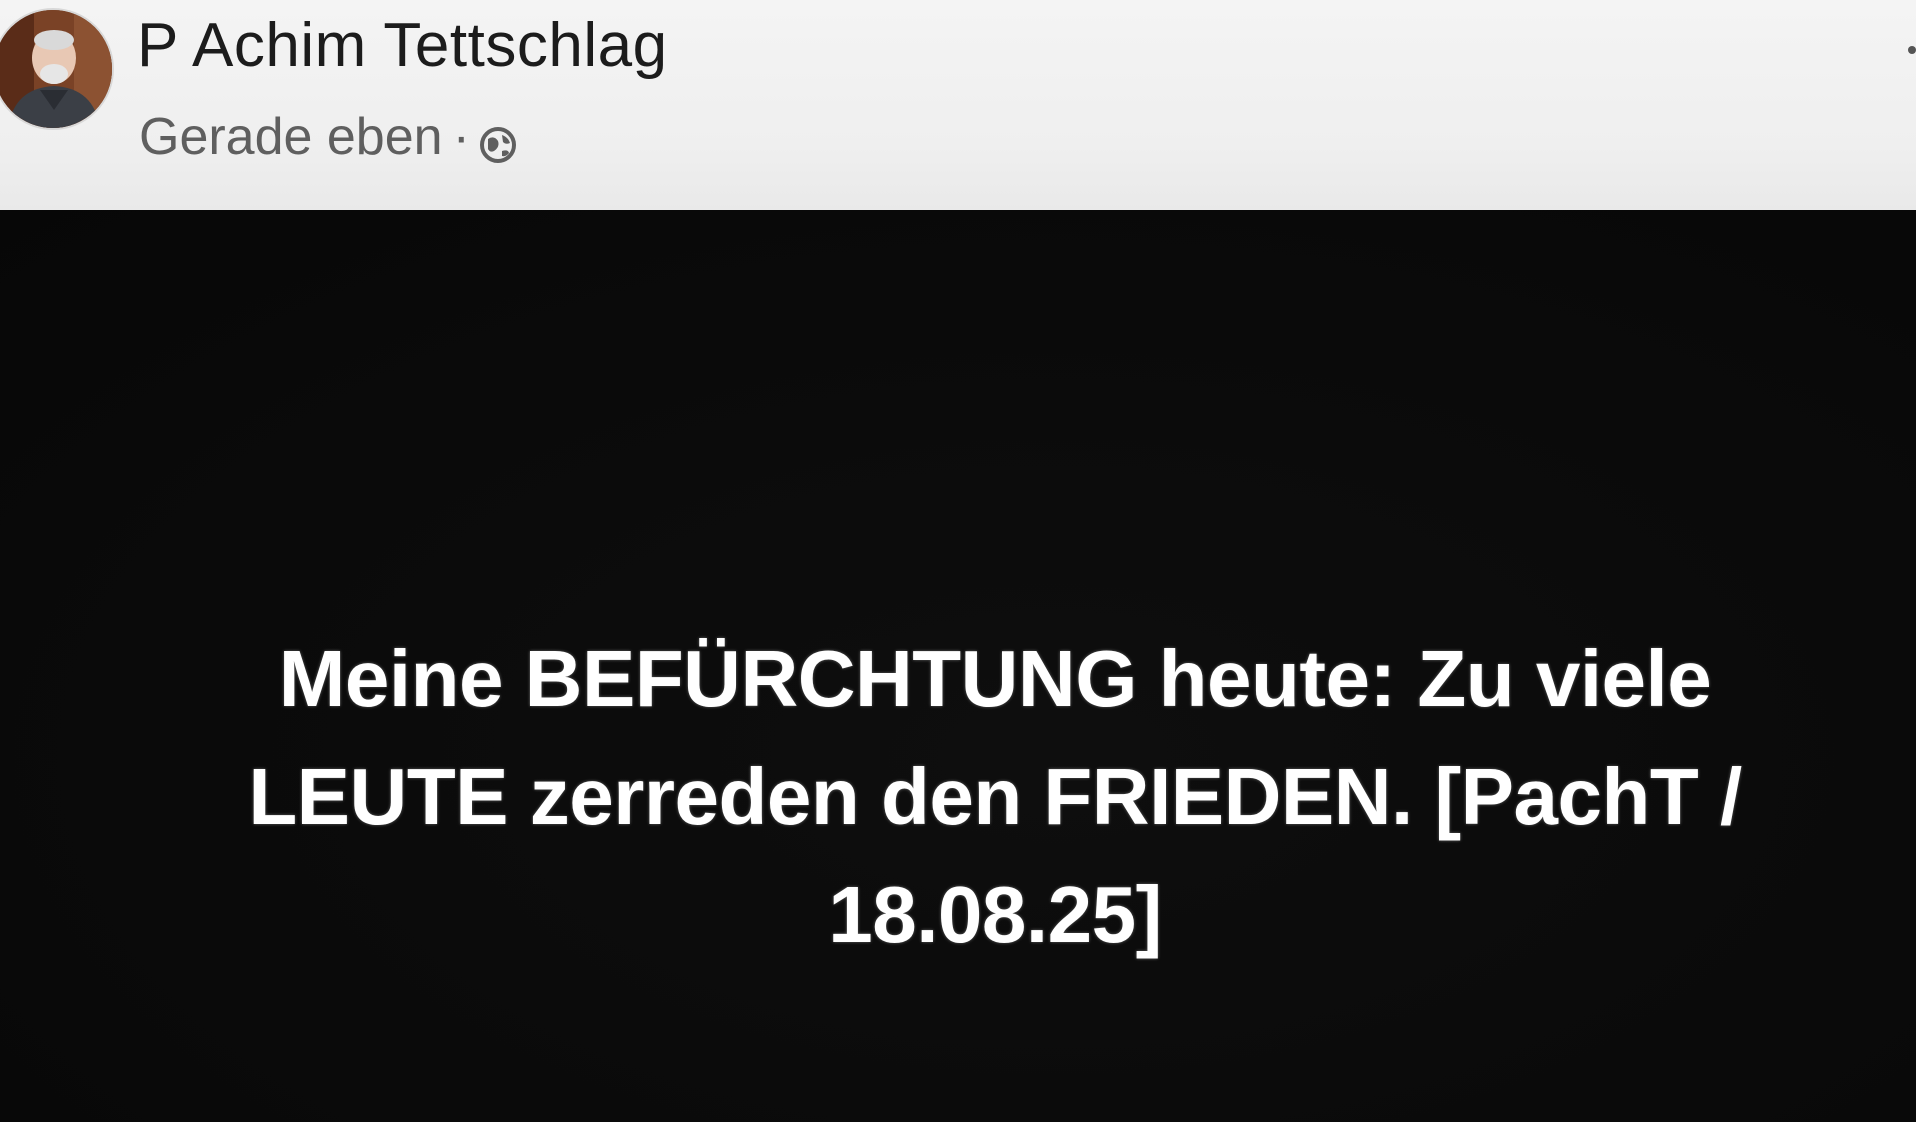  I want to click on author-name: P Achim Tettschlag, so click(402, 45).